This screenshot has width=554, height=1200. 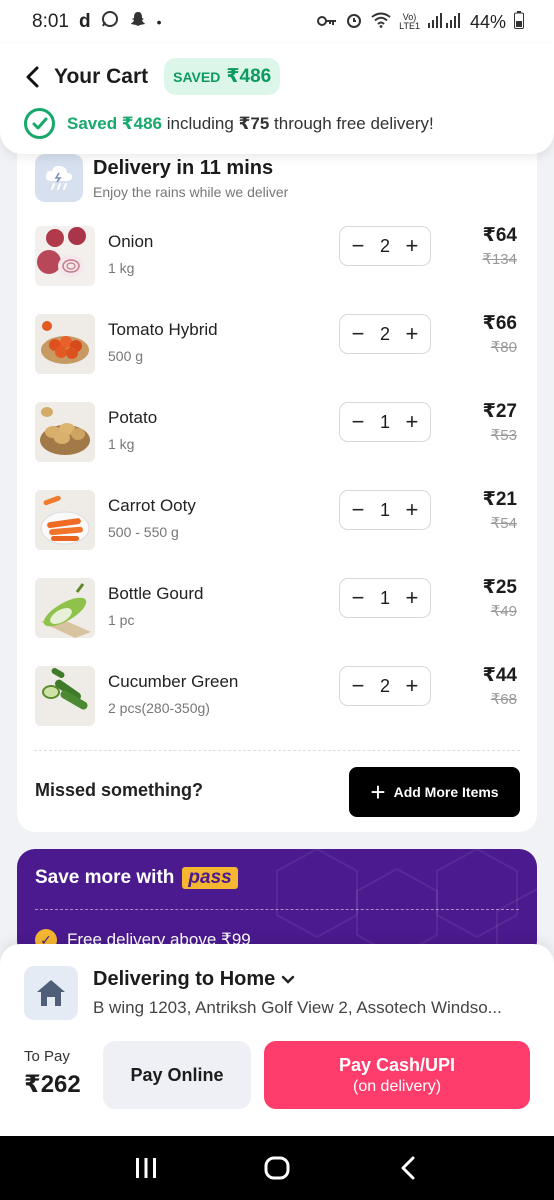 What do you see at coordinates (280, 432) in the screenshot?
I see `cart-item-potato: Potato 1 kg − 1 + ₹27 ₹53` at bounding box center [280, 432].